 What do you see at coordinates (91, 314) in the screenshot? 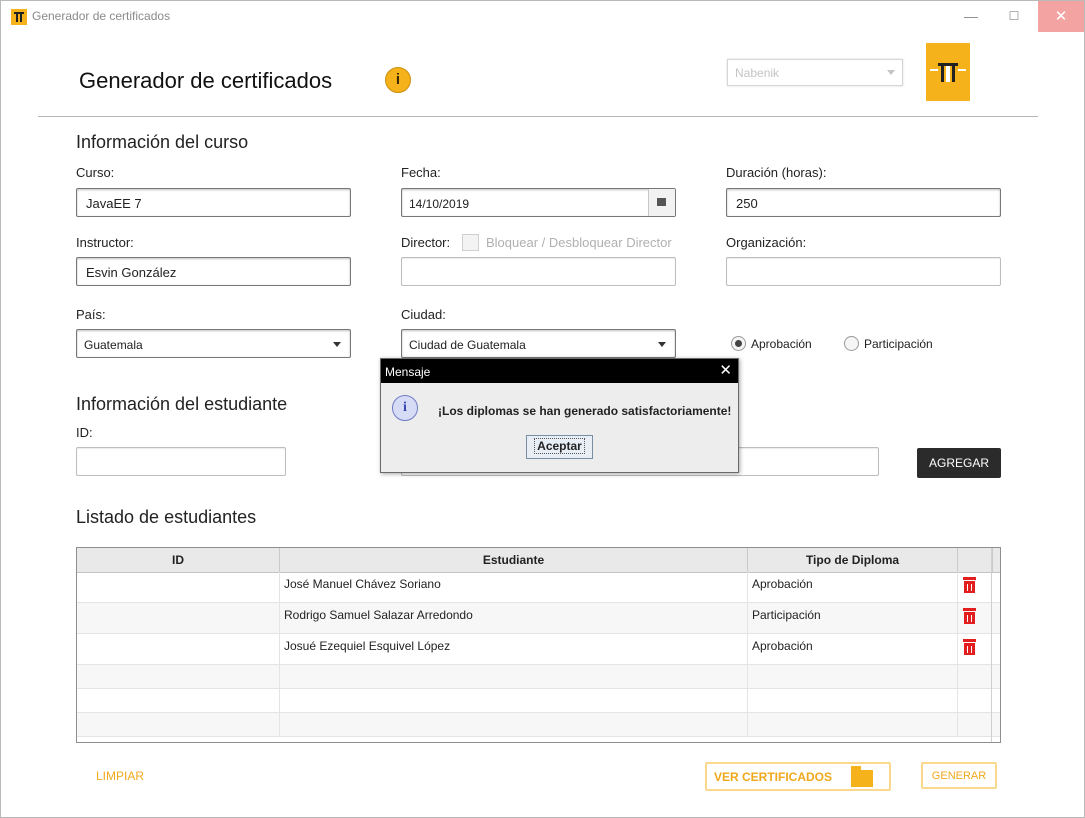
I see `country-label: País:` at bounding box center [91, 314].